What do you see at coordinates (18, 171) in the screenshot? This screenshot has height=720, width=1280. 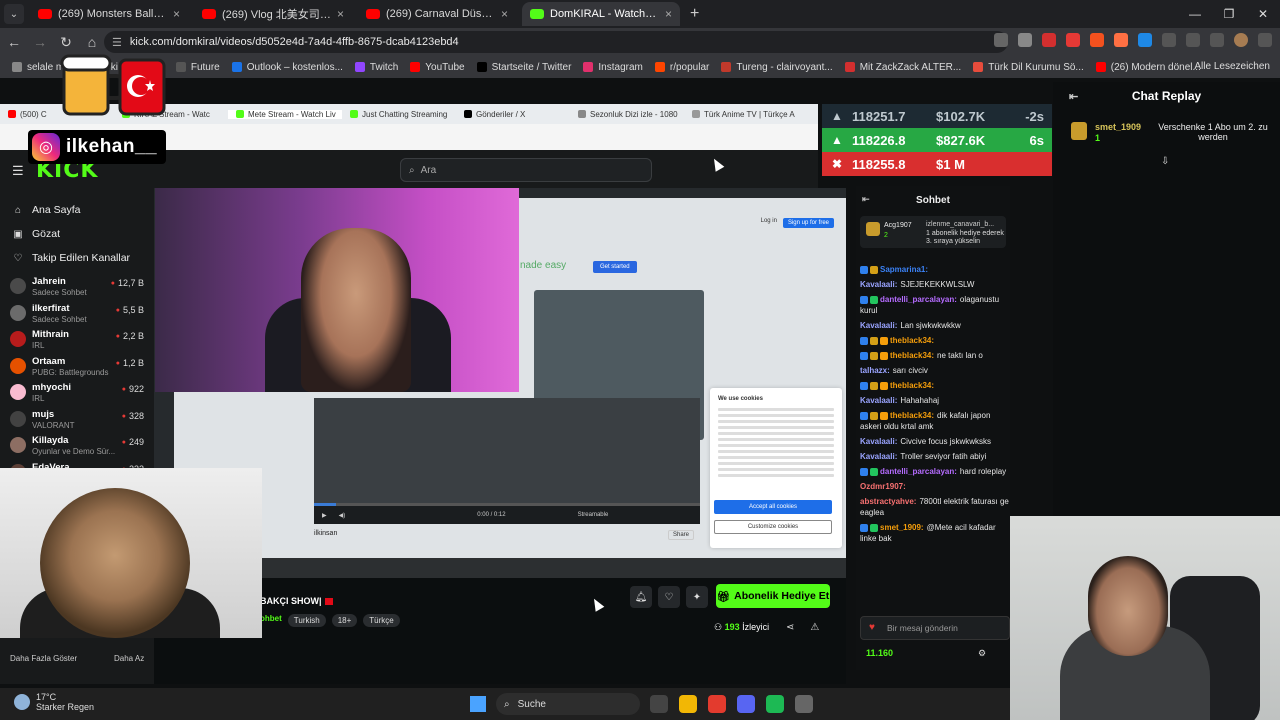 I see `hamburger-icon: ☰` at bounding box center [18, 171].